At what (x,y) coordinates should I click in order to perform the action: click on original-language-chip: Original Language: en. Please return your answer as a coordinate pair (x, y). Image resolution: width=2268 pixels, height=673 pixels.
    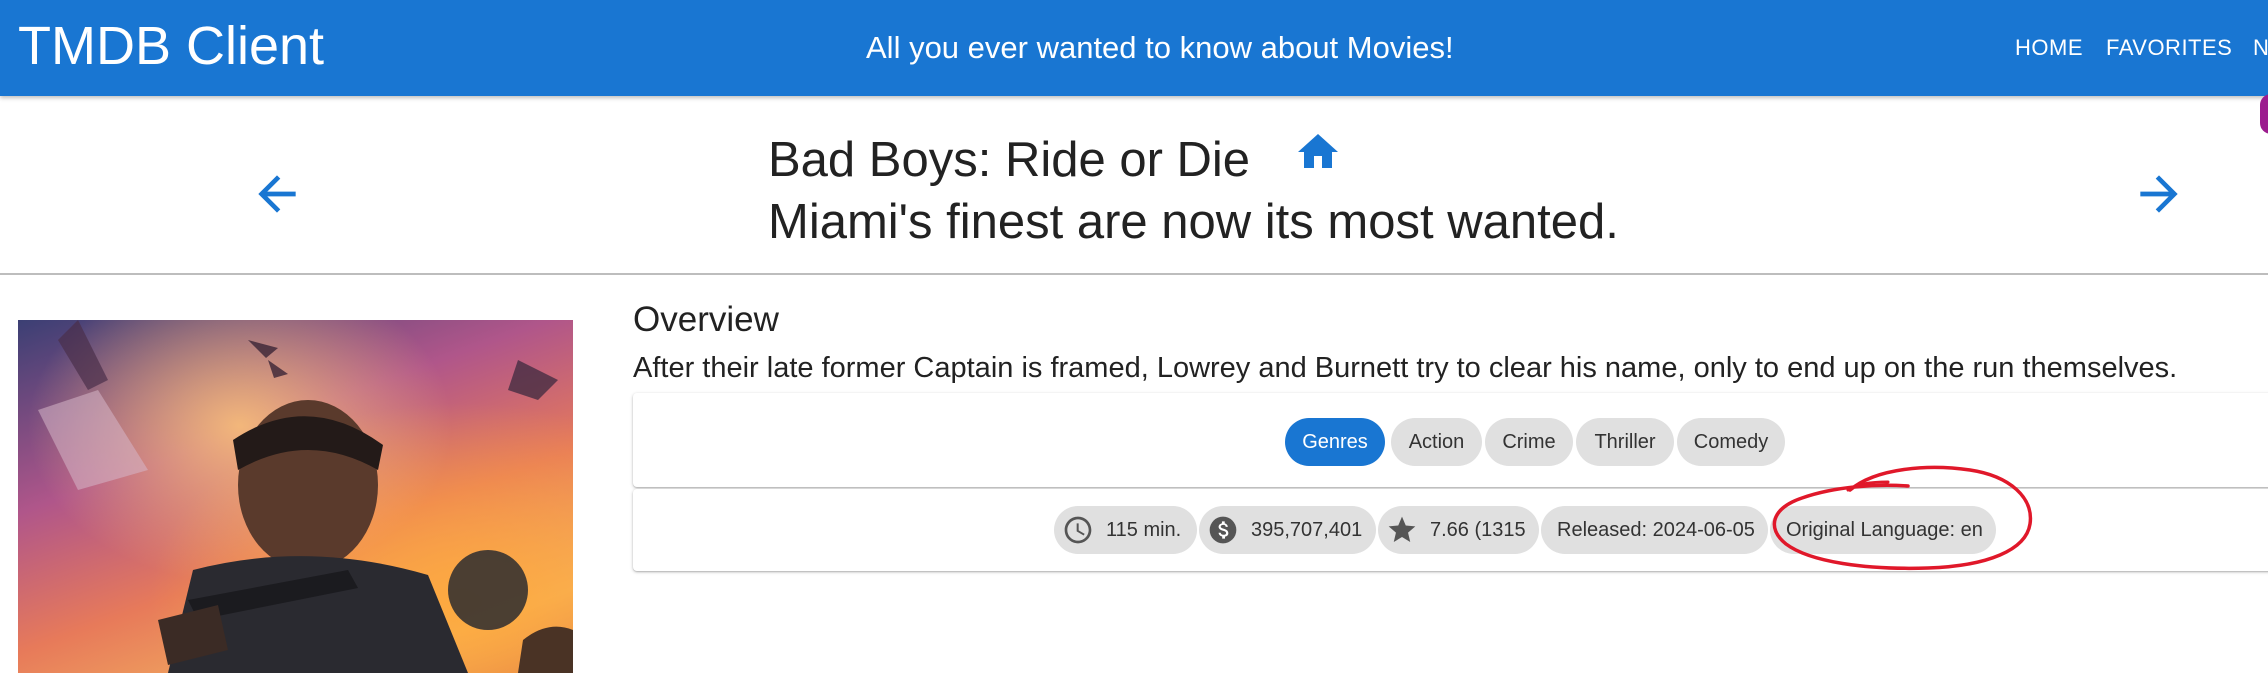
    Looking at the image, I should click on (1883, 530).